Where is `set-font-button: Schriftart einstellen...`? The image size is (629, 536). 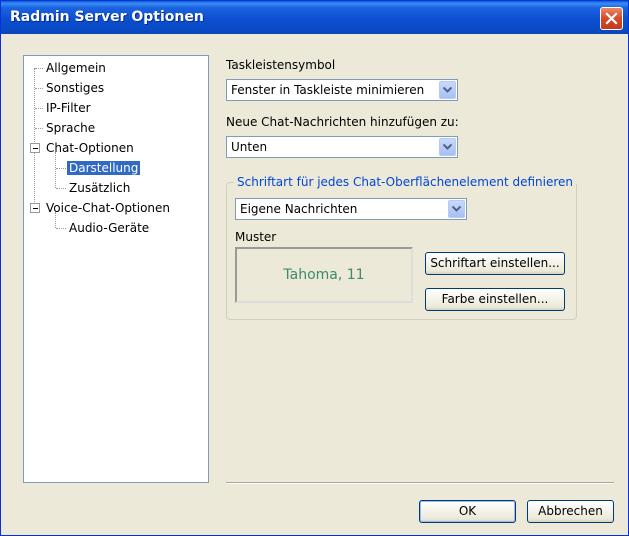 set-font-button: Schriftart einstellen... is located at coordinates (495, 263).